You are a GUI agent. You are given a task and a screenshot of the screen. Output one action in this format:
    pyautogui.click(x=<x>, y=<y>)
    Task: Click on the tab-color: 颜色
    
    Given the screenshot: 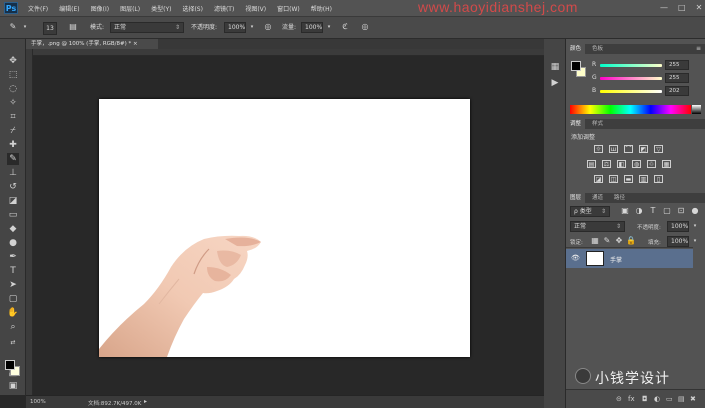 What is the action you would take?
    pyautogui.click(x=576, y=49)
    